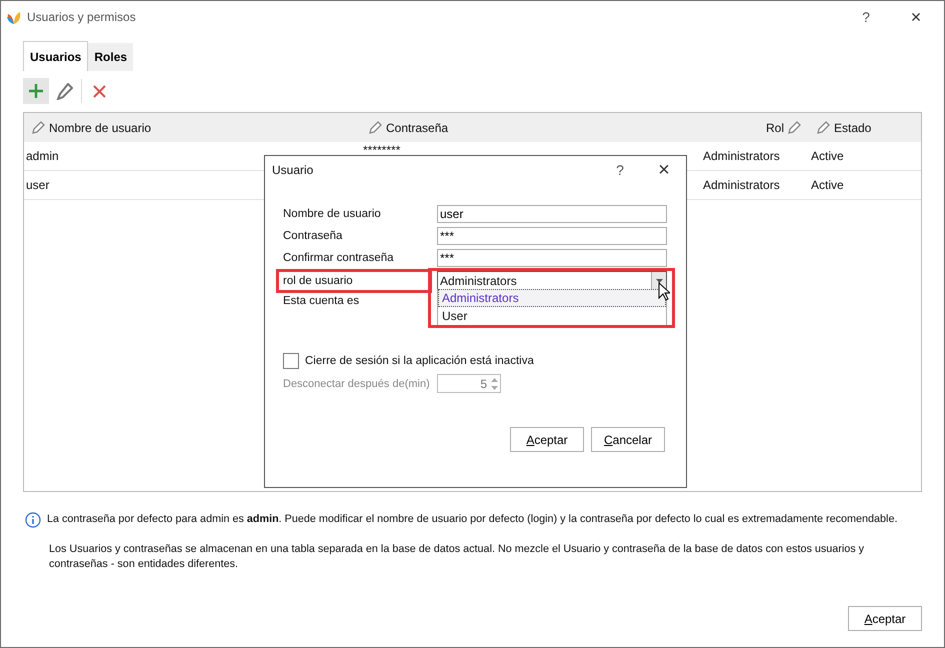  What do you see at coordinates (417, 127) in the screenshot?
I see `column-header: Contraseña` at bounding box center [417, 127].